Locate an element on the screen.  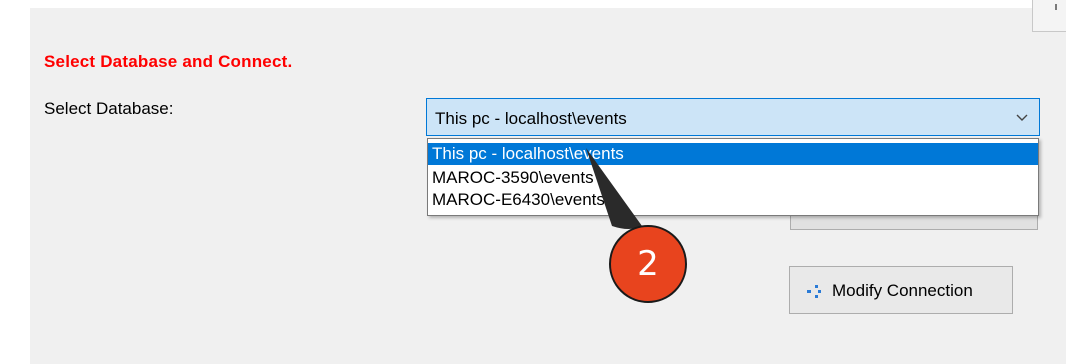
corner-button is located at coordinates (1049, 16).